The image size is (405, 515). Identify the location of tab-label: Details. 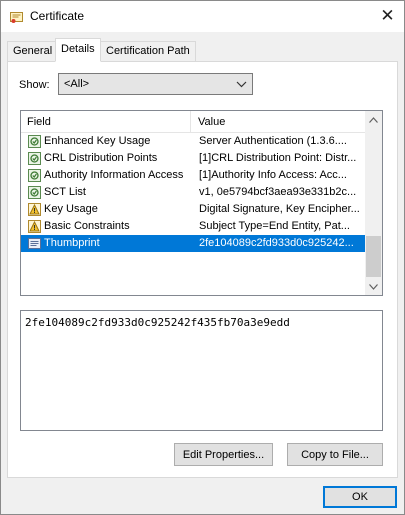
(78, 49).